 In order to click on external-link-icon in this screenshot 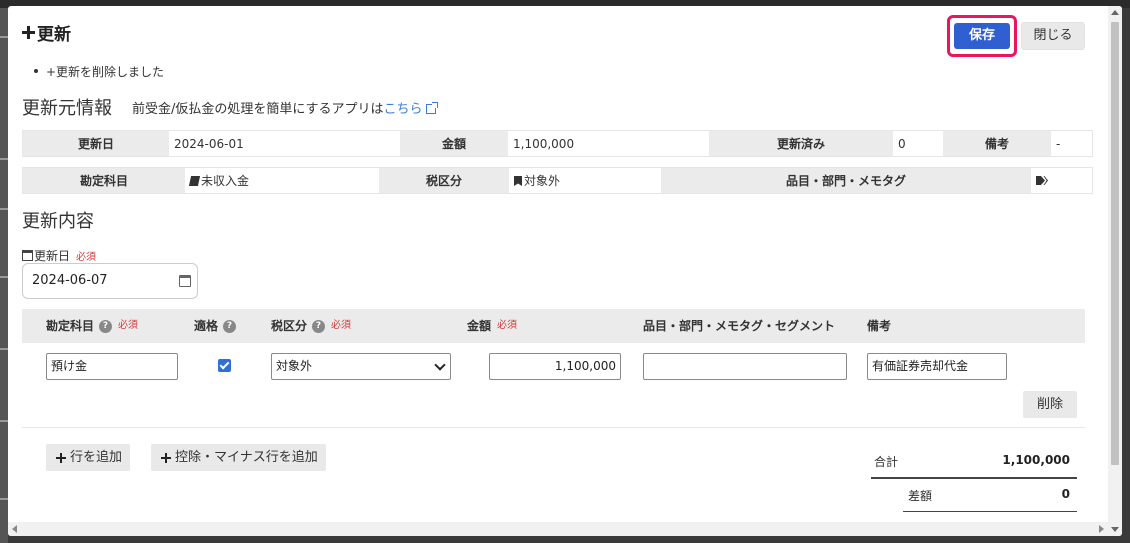, I will do `click(431, 108)`.